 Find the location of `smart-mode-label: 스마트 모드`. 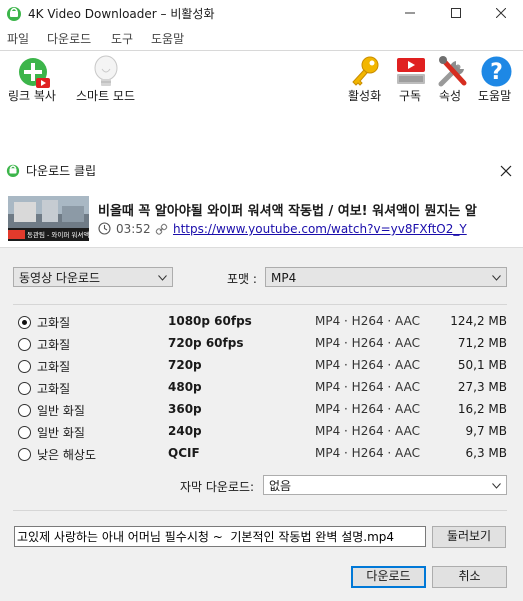

smart-mode-label: 스마트 모드 is located at coordinates (106, 96).